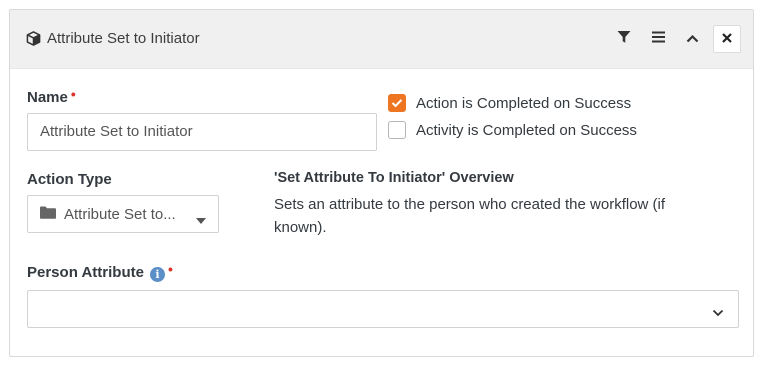 This screenshot has height=370, width=765. I want to click on activity-completed-label: Activity is Completed on Success, so click(526, 130).